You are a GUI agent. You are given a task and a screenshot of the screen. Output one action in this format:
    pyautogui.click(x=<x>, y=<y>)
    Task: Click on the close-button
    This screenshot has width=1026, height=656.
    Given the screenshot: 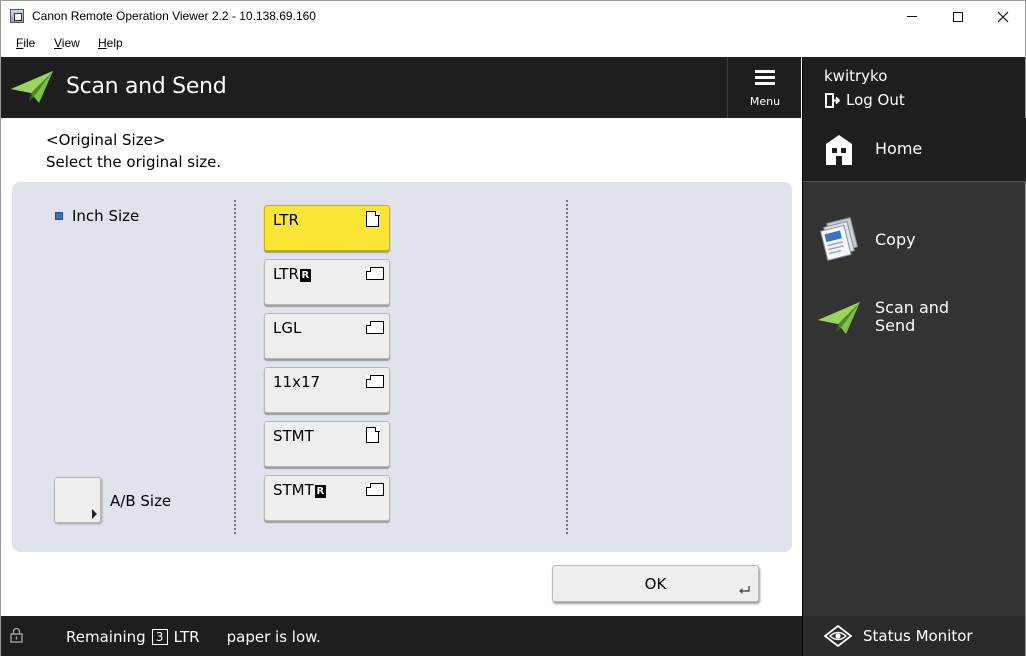 What is the action you would take?
    pyautogui.click(x=1003, y=16)
    